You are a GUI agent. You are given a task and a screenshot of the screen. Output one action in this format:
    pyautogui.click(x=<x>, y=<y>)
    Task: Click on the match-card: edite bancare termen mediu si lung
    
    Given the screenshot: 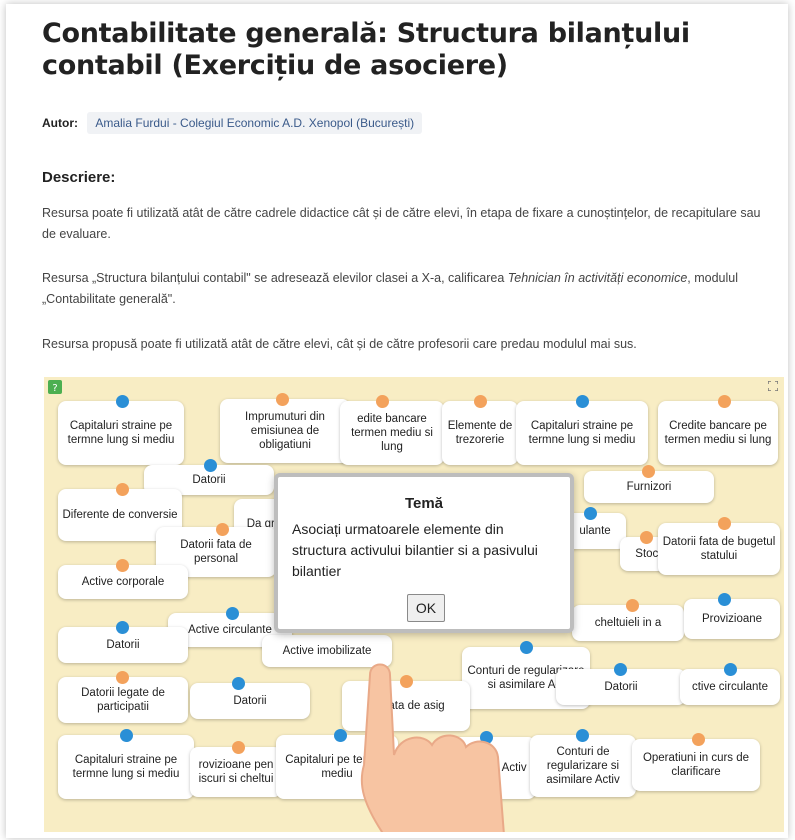 What is the action you would take?
    pyautogui.click(x=392, y=433)
    